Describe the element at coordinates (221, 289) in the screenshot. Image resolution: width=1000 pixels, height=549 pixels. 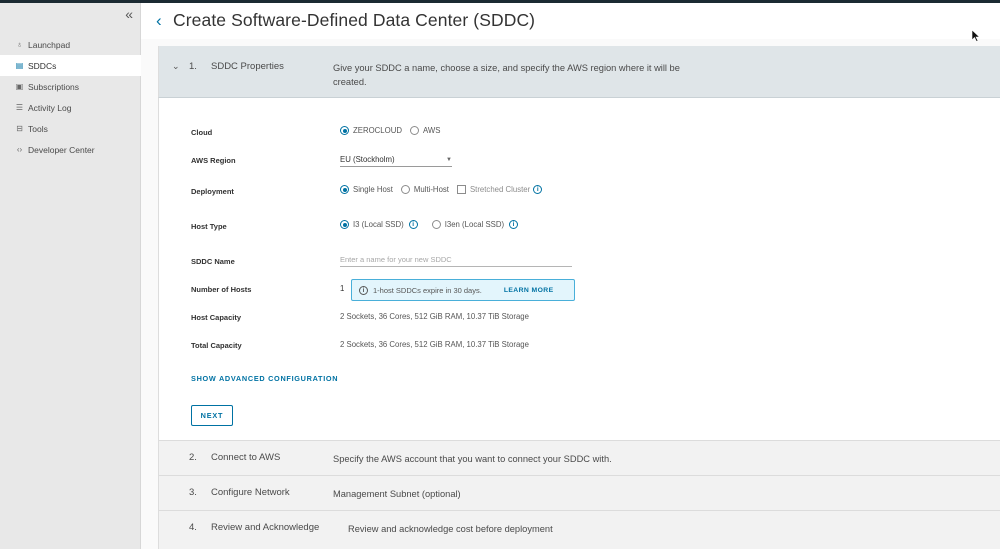
I see `number-of-hosts-label: Number of Hosts` at that location.